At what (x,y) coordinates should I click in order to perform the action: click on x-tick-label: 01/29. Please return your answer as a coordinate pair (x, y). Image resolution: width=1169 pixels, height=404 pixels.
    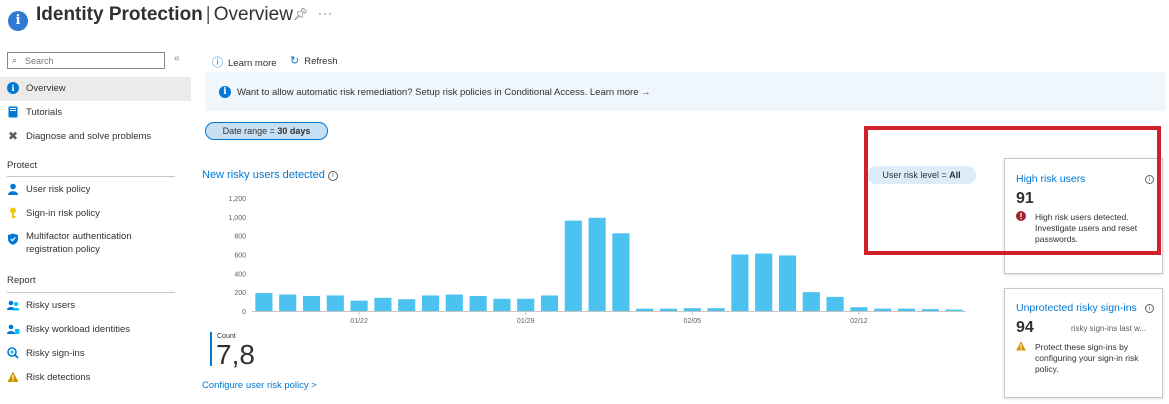
    Looking at the image, I should click on (526, 321).